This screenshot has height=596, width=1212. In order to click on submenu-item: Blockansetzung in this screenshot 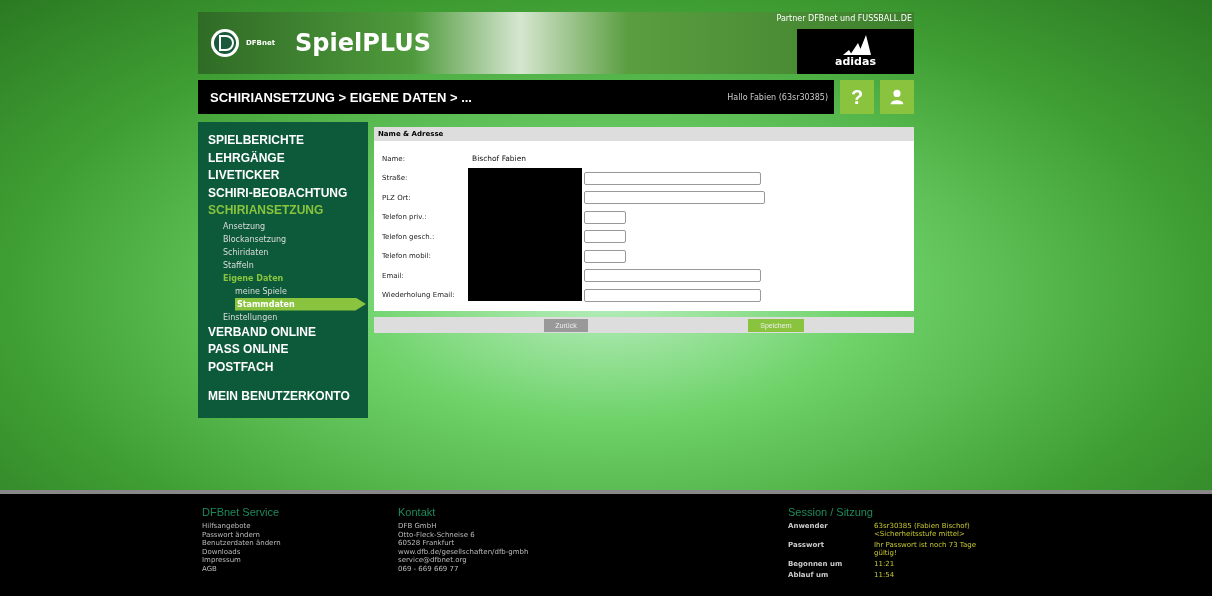, I will do `click(290, 239)`.